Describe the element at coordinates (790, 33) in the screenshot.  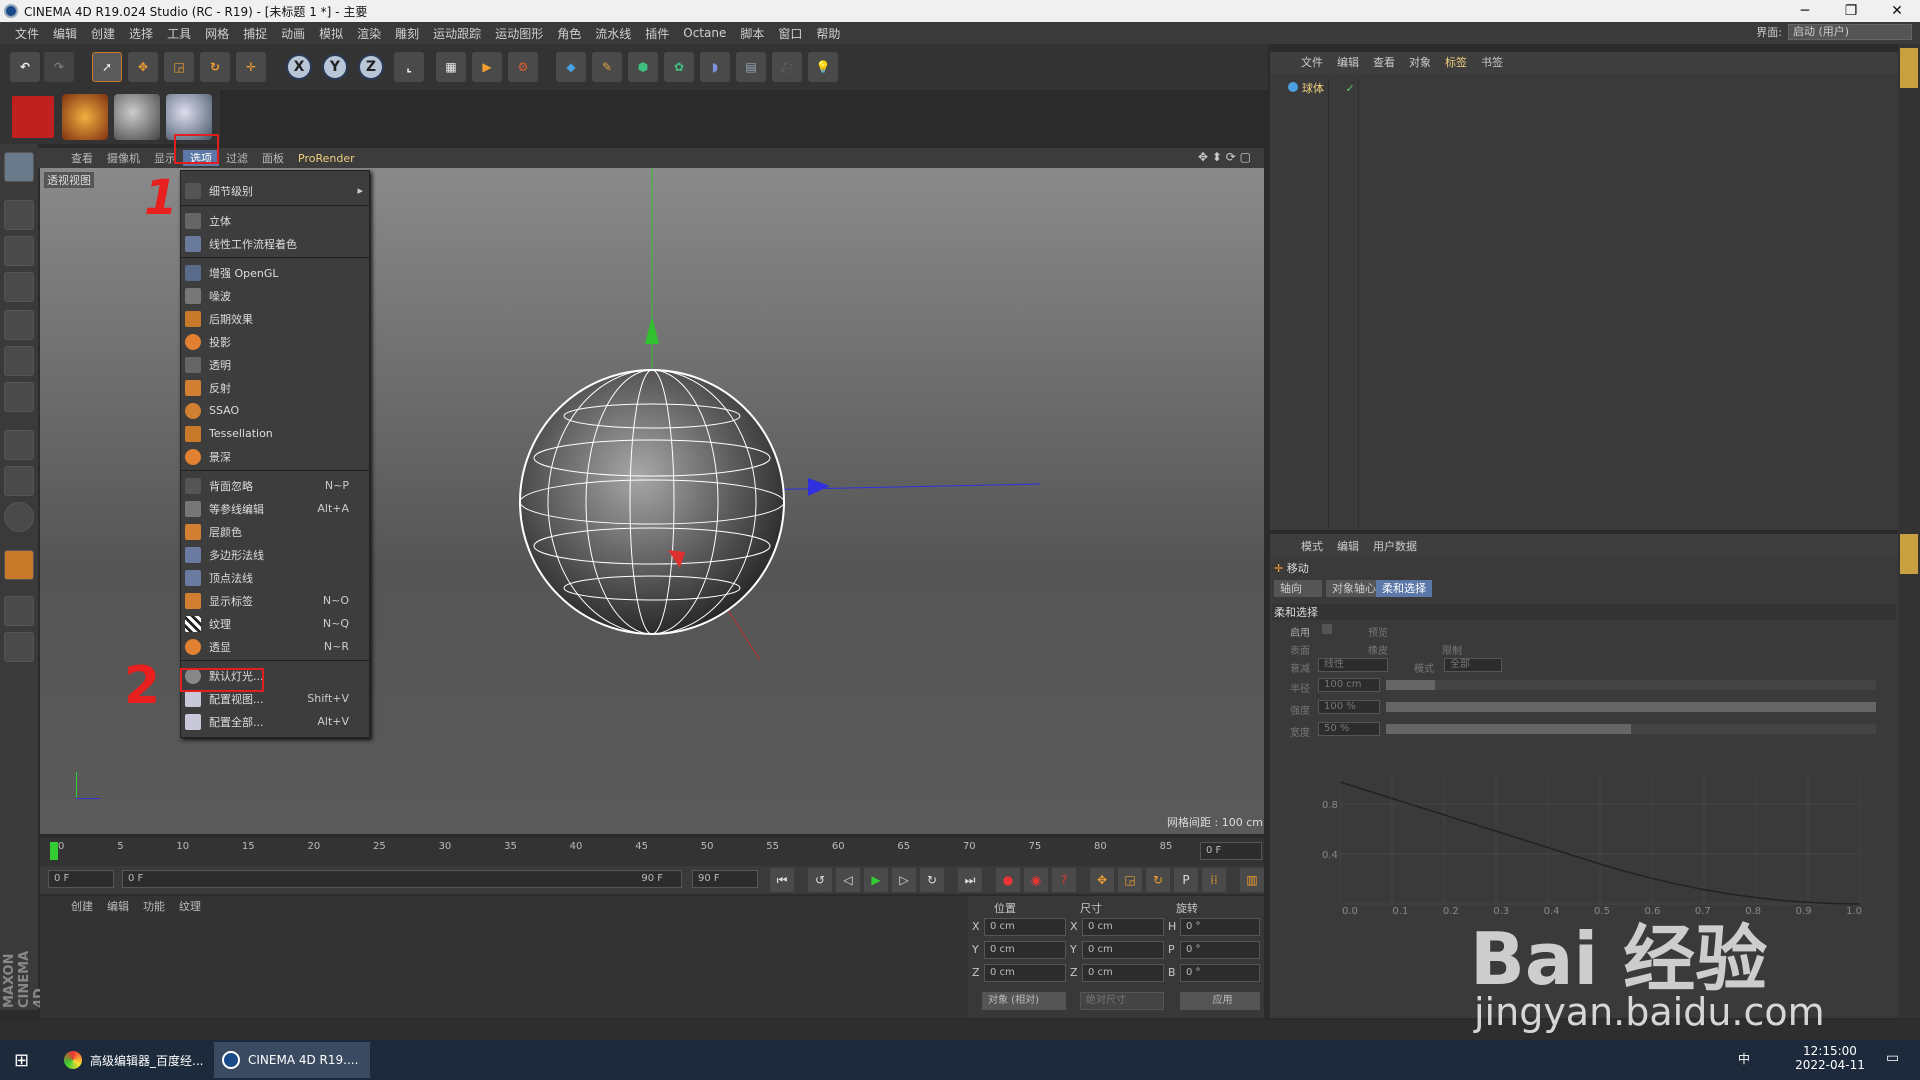
I see `menu-window: 窗口` at that location.